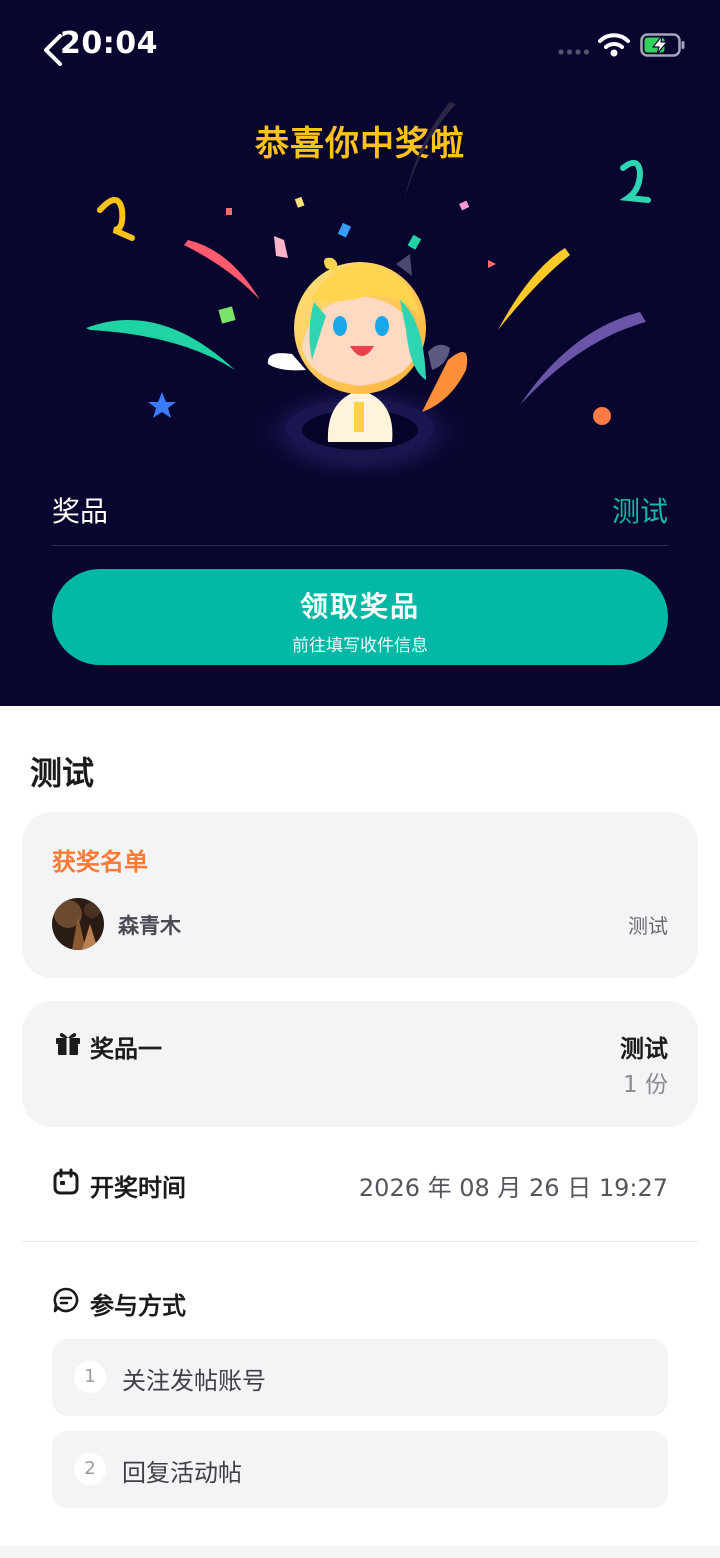 The height and width of the screenshot is (1558, 720). Describe the element at coordinates (62, 773) in the screenshot. I see `lottery-title: 测试` at that location.